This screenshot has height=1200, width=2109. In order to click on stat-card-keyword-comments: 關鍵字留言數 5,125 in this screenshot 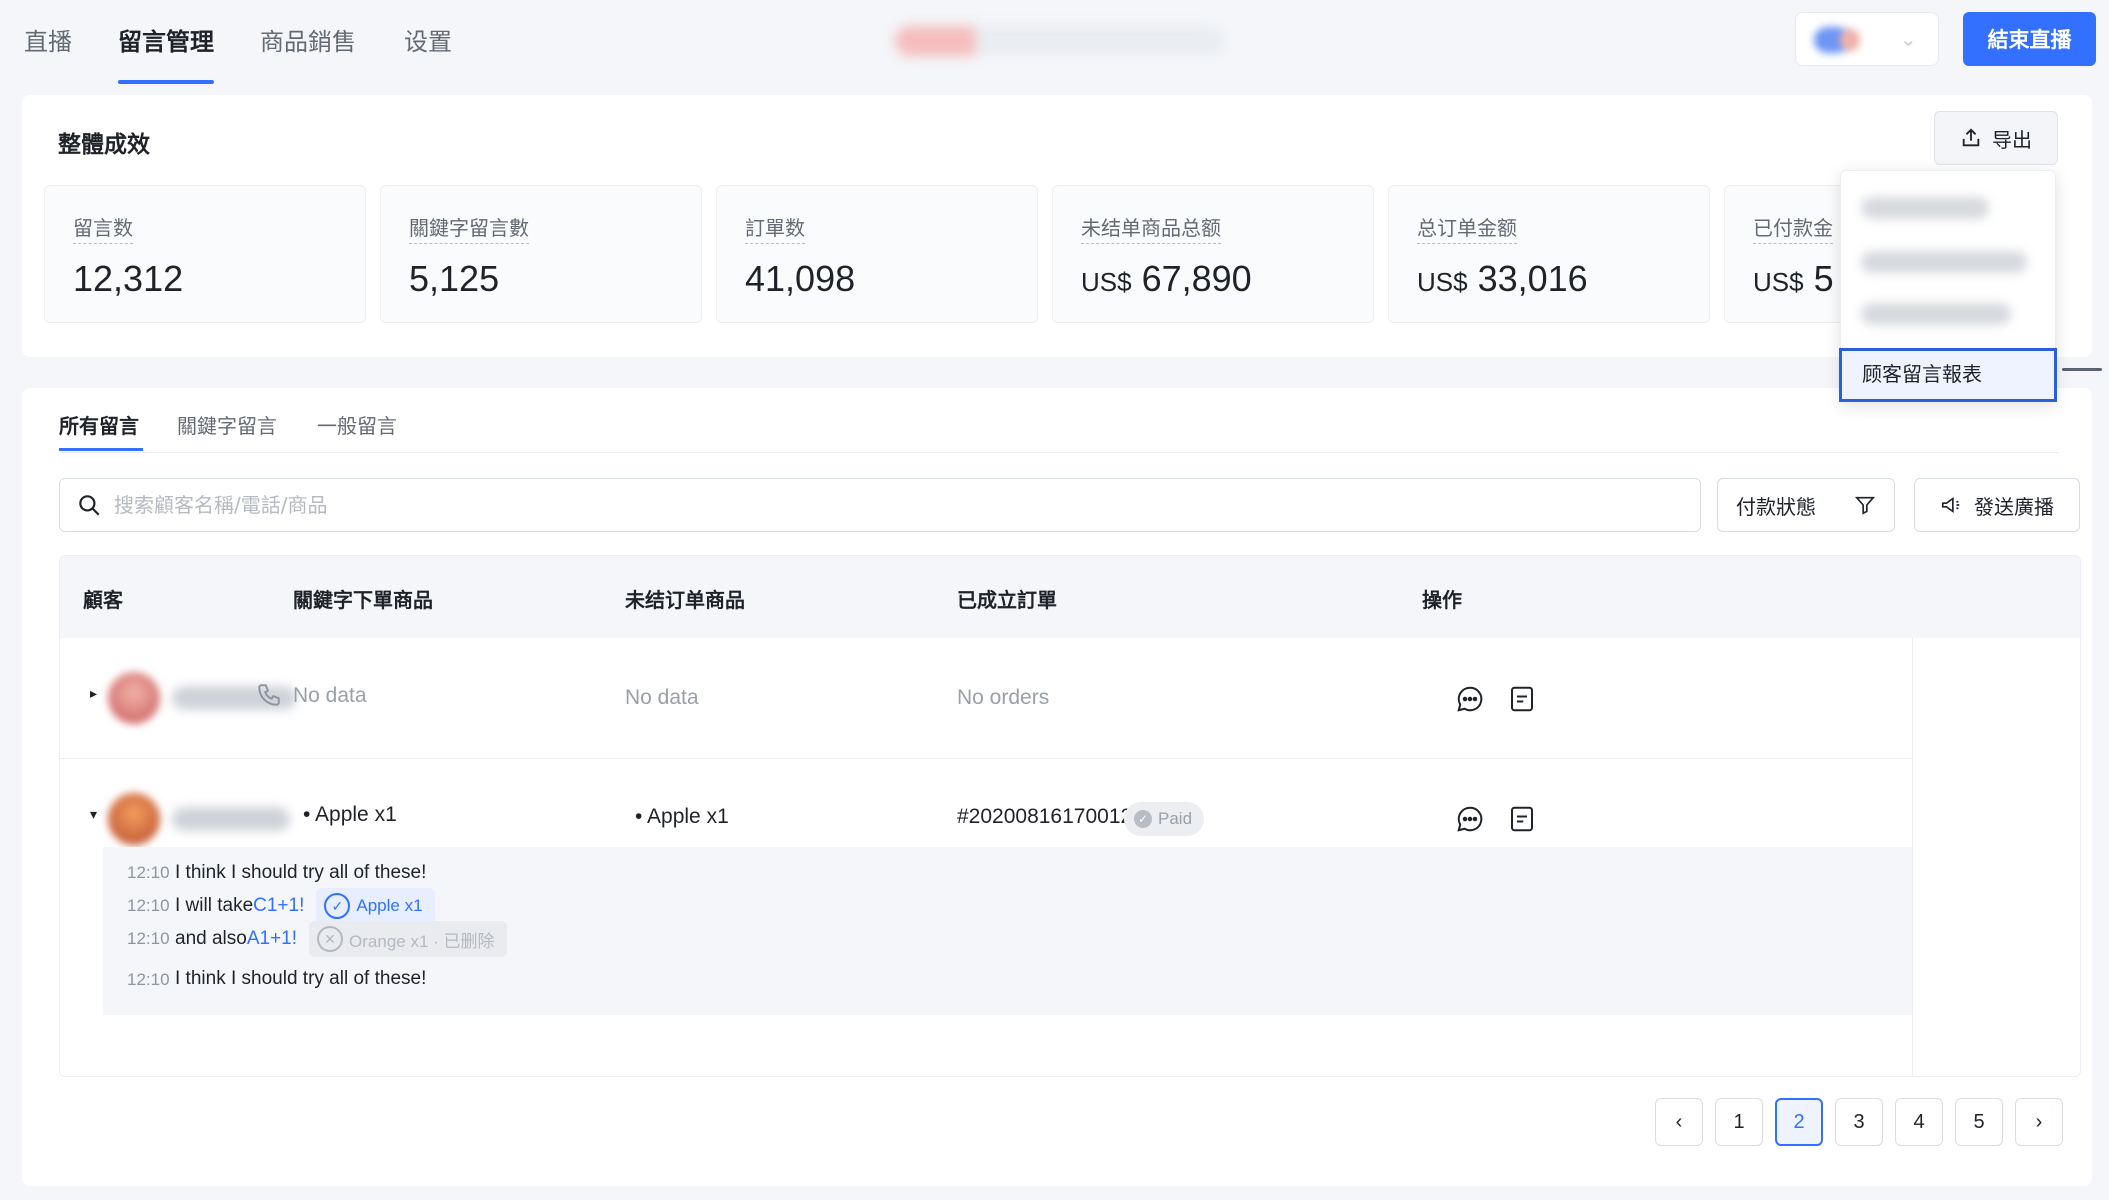, I will do `click(541, 254)`.